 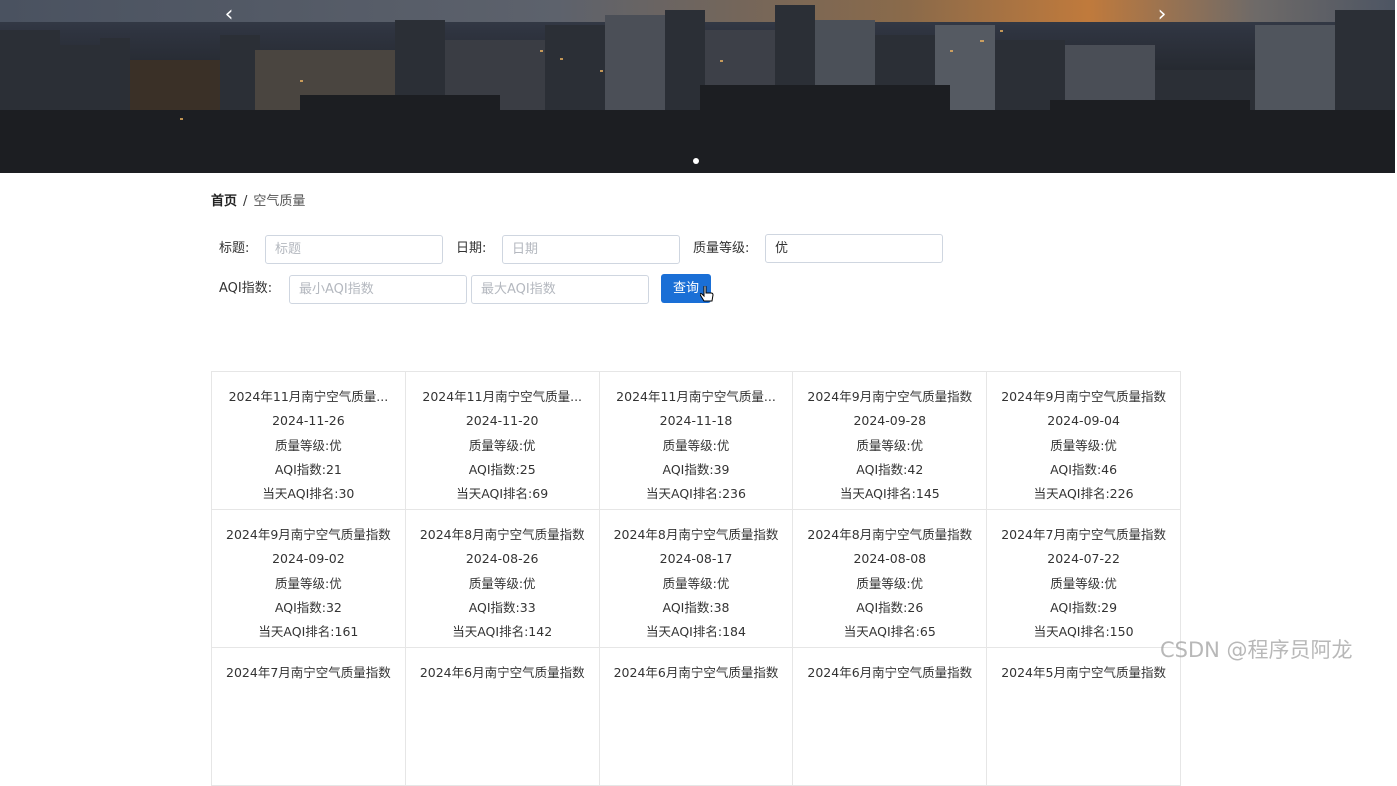 What do you see at coordinates (721, 248) in the screenshot?
I see `quality-level-label: 质量等级:` at bounding box center [721, 248].